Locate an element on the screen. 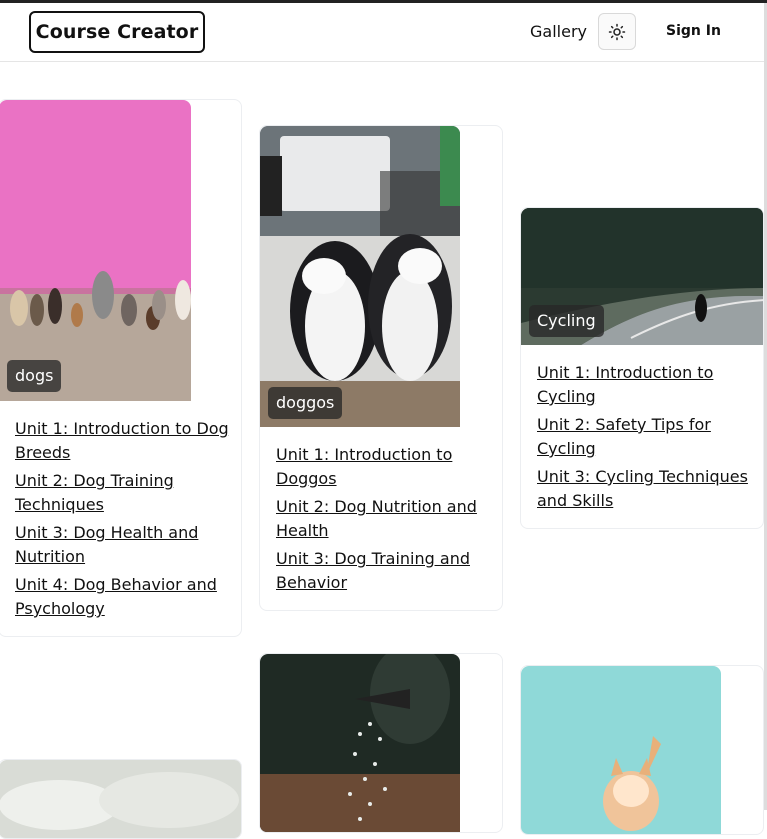 The width and height of the screenshot is (767, 839). theme-toggle-button is located at coordinates (617, 31).